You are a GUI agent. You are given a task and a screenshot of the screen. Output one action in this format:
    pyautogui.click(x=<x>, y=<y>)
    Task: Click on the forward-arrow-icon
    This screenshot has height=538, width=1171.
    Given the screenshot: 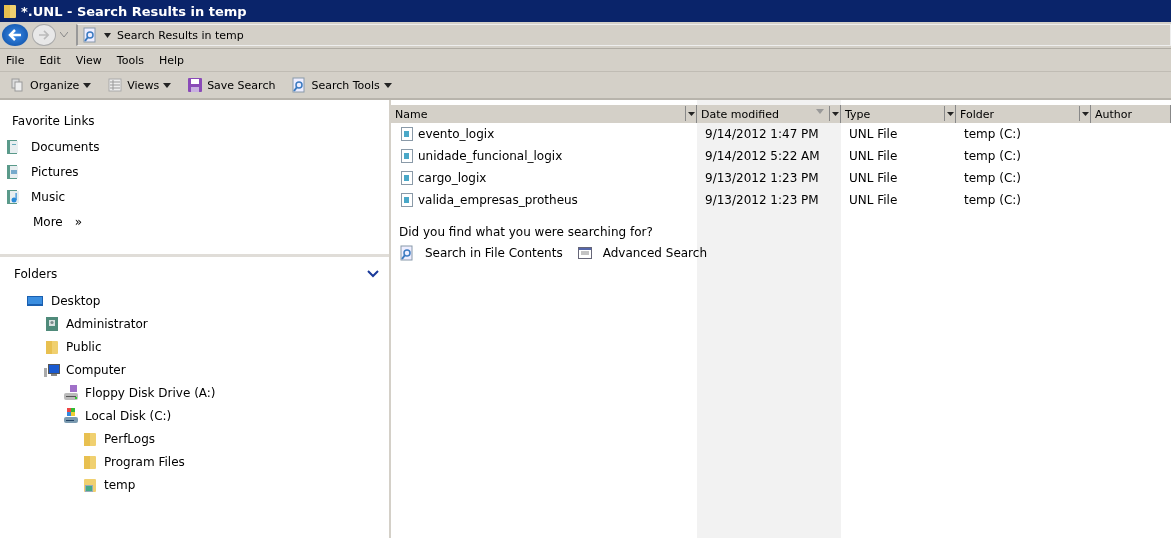 What is the action you would take?
    pyautogui.click(x=44, y=35)
    